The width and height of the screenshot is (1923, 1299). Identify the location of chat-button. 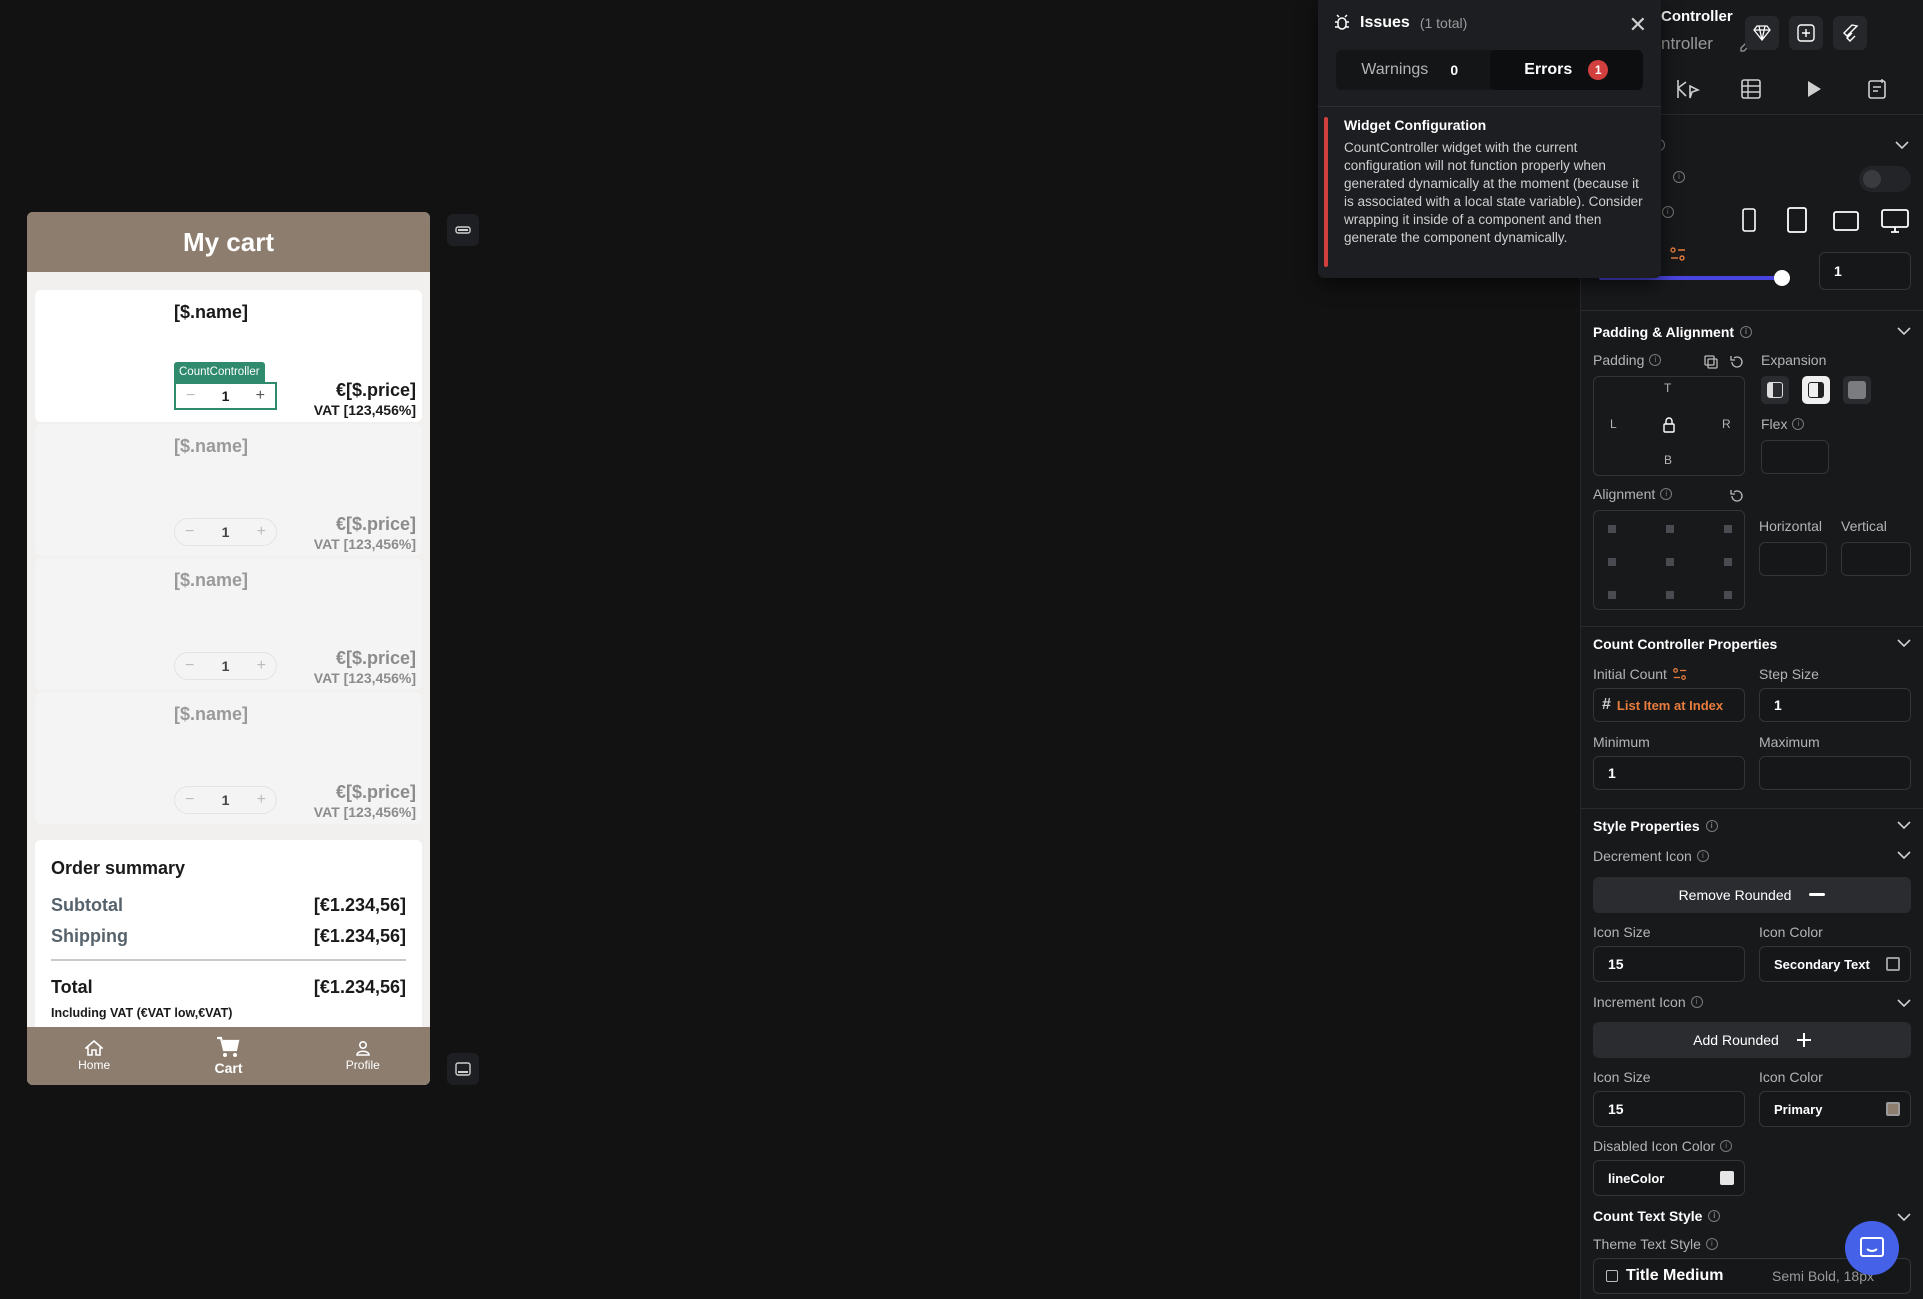
(1872, 1248).